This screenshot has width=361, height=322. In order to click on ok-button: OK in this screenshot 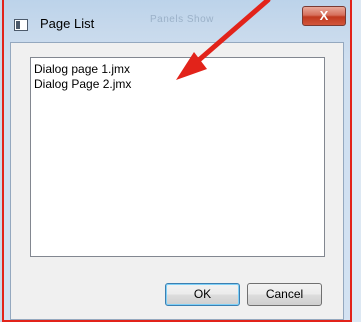, I will do `click(202, 294)`.